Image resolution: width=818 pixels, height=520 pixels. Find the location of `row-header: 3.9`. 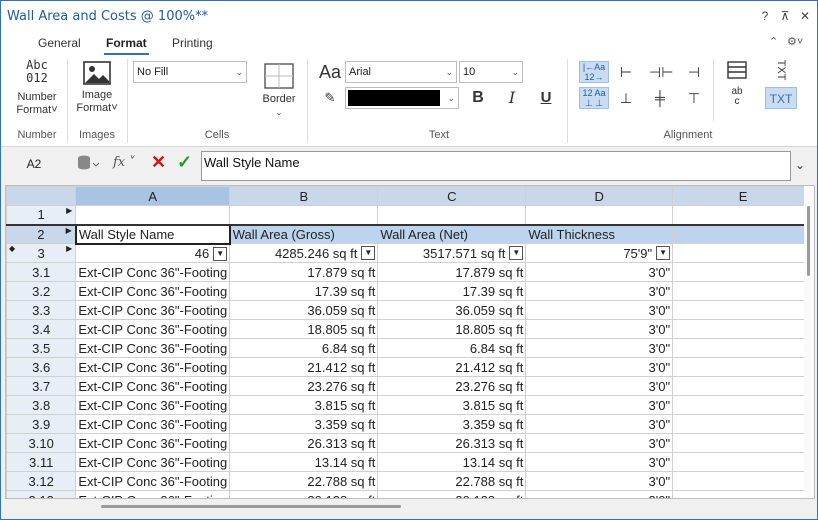

row-header: 3.9 is located at coordinates (41, 424).